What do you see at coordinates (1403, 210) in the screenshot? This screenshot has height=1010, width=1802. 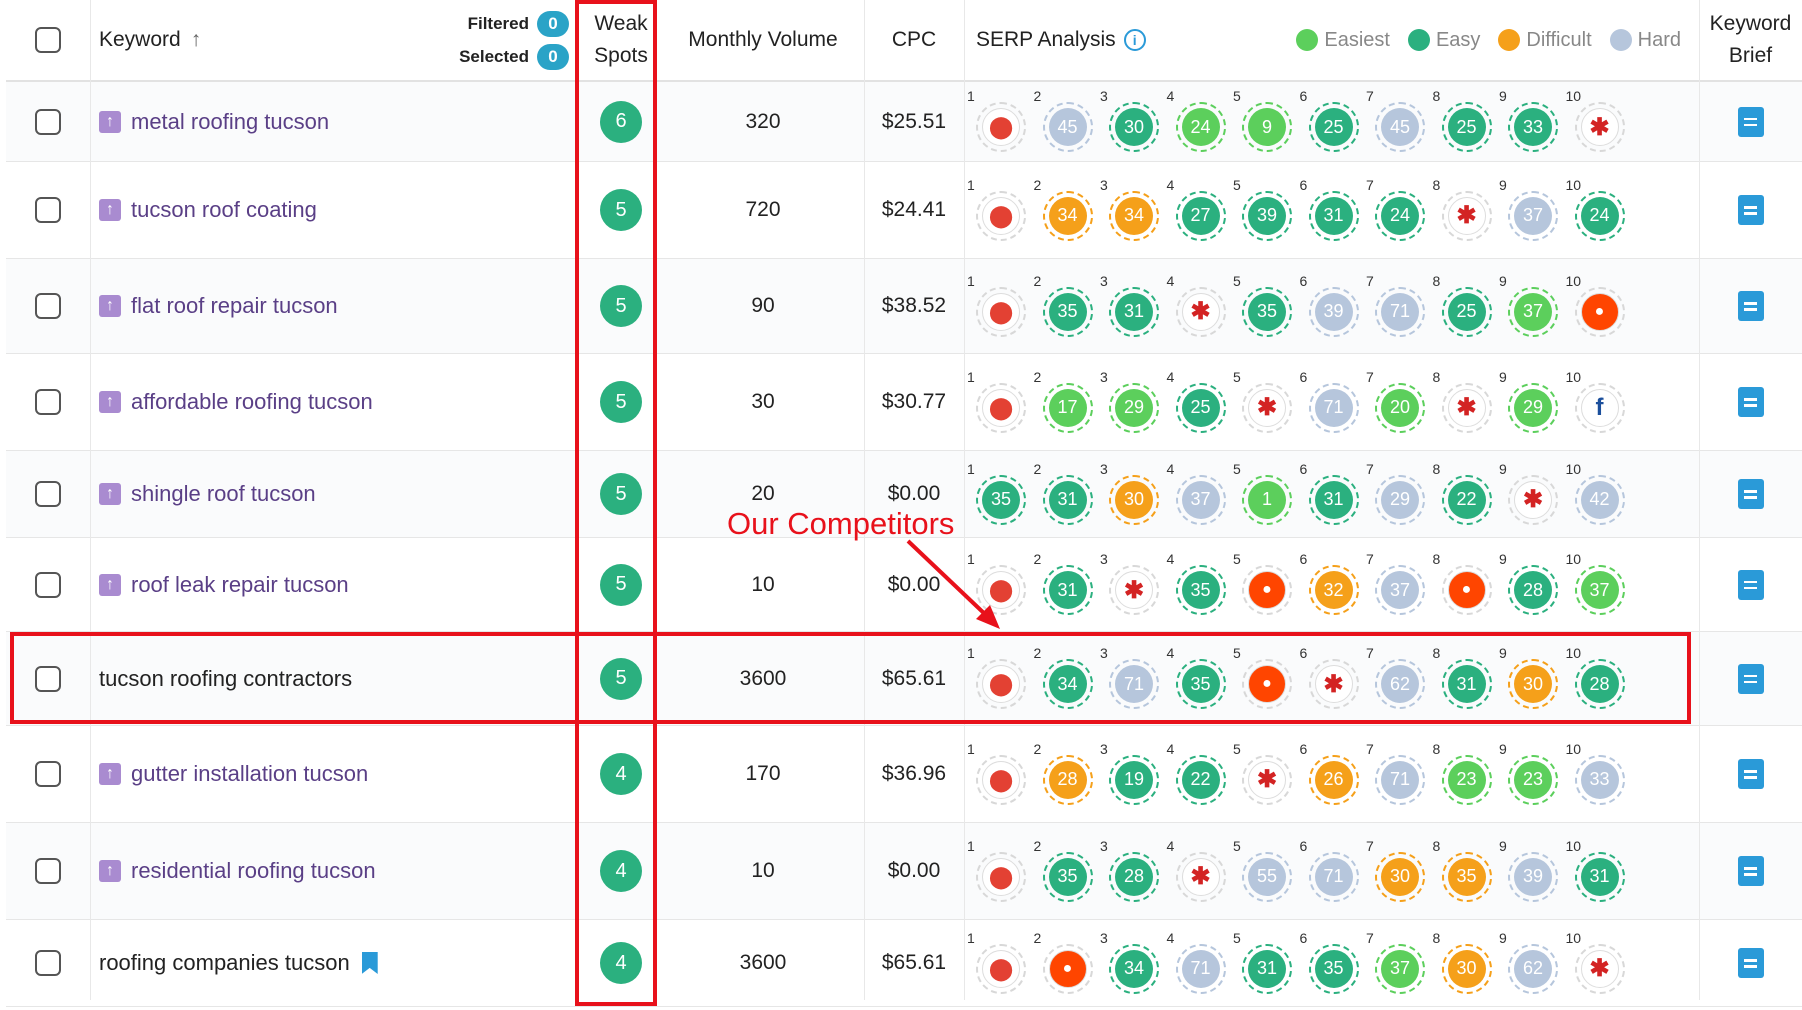 I see `serp-slot: 7 24` at bounding box center [1403, 210].